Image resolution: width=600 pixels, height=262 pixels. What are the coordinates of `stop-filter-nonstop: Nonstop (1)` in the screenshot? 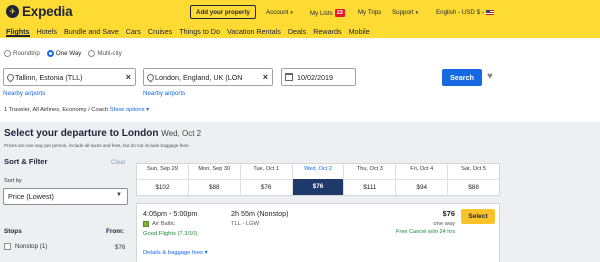 It's located at (25, 246).